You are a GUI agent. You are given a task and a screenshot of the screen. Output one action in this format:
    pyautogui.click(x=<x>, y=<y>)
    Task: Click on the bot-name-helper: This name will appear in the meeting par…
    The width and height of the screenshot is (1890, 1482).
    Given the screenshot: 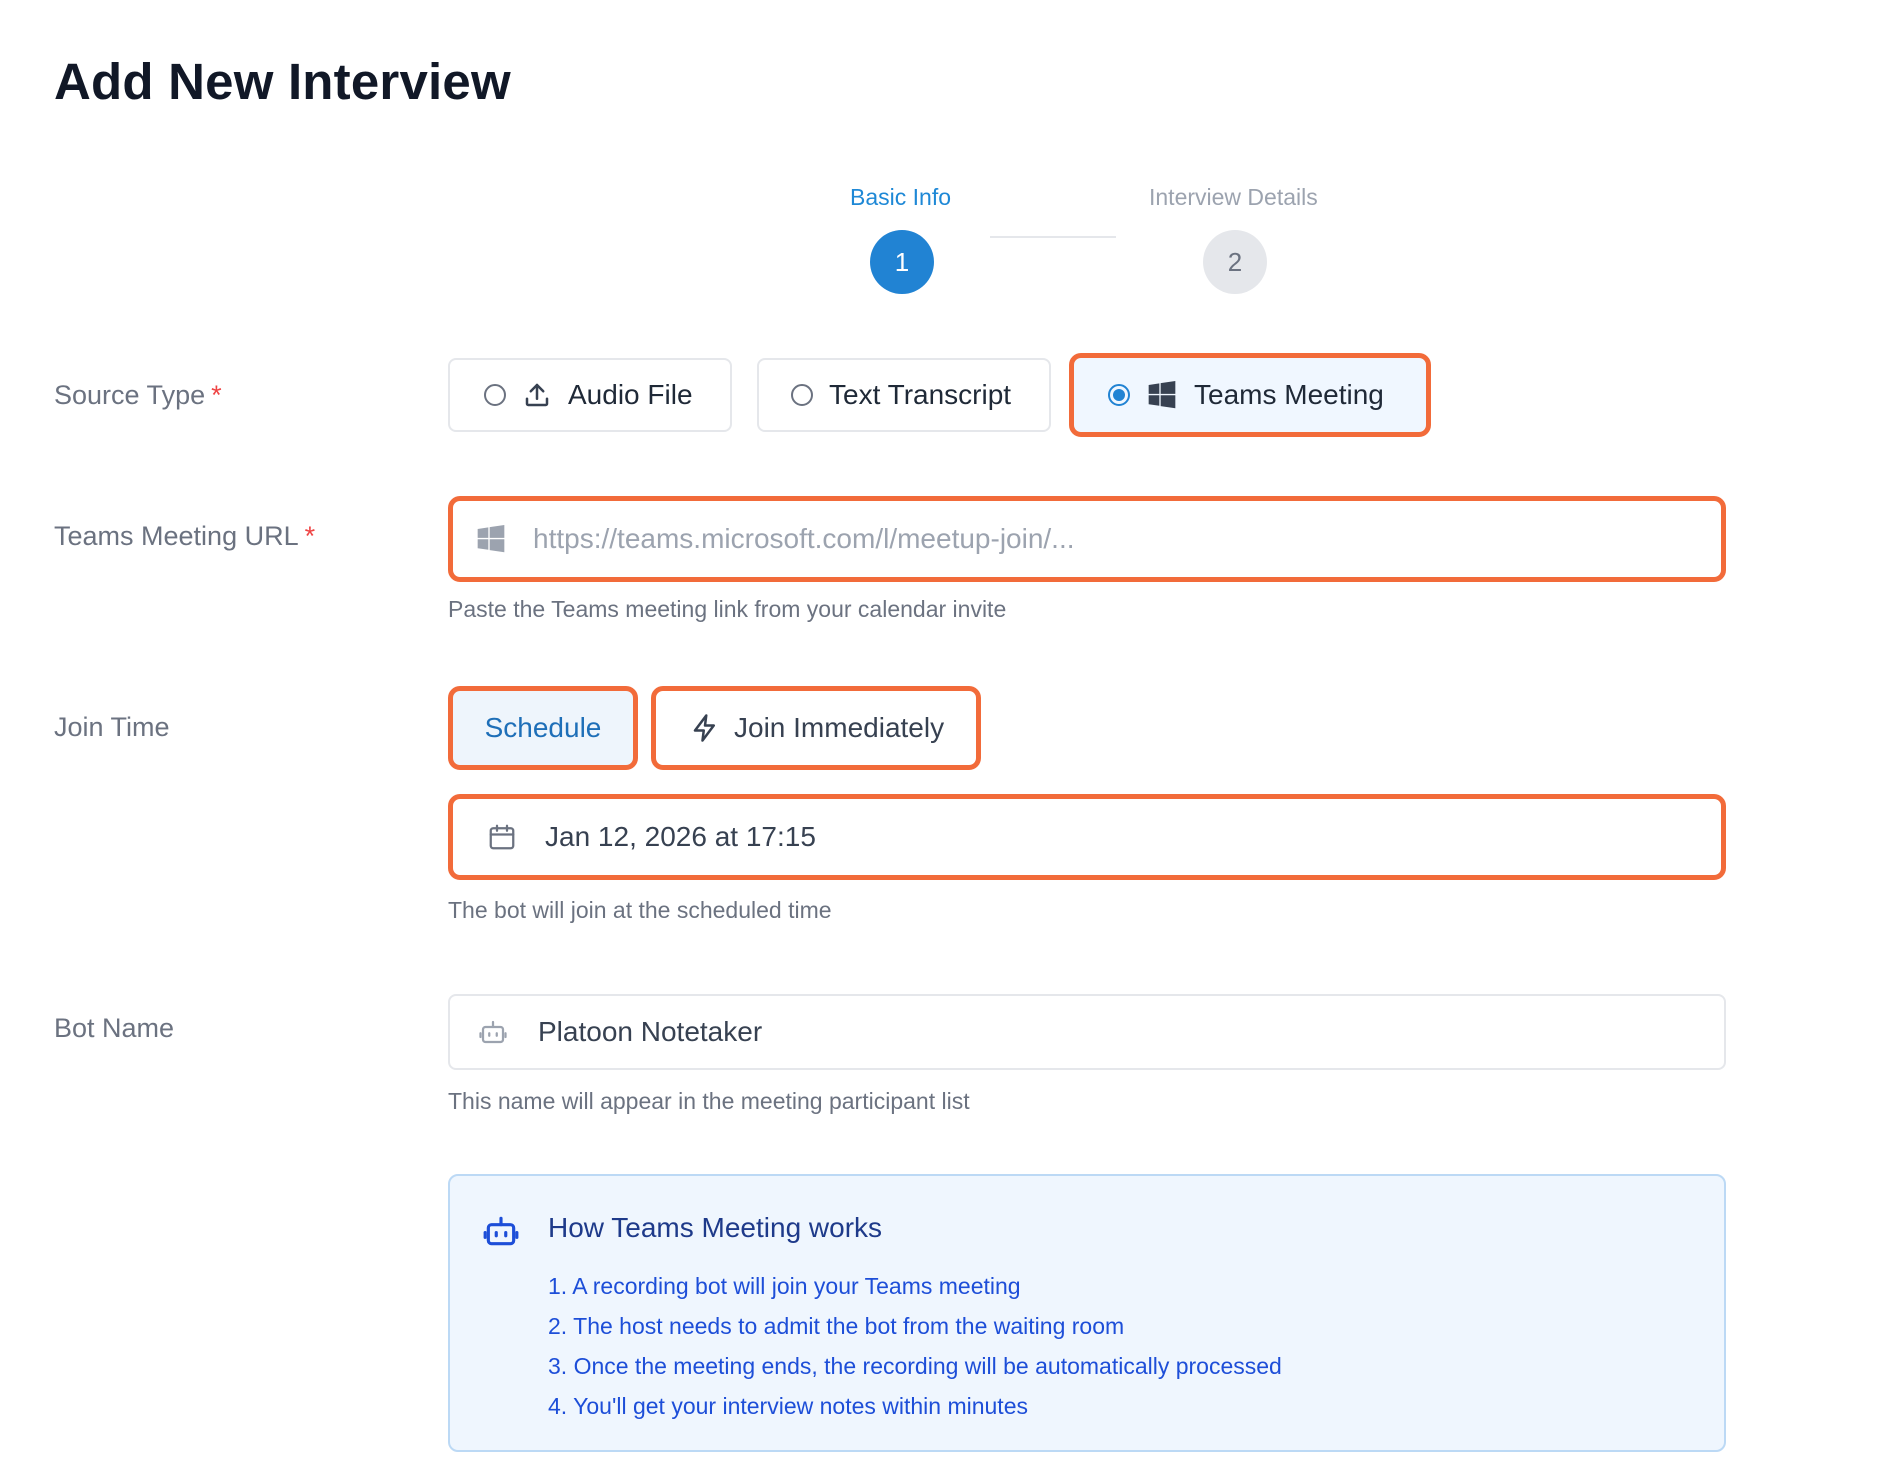 What is the action you would take?
    pyautogui.click(x=709, y=1101)
    